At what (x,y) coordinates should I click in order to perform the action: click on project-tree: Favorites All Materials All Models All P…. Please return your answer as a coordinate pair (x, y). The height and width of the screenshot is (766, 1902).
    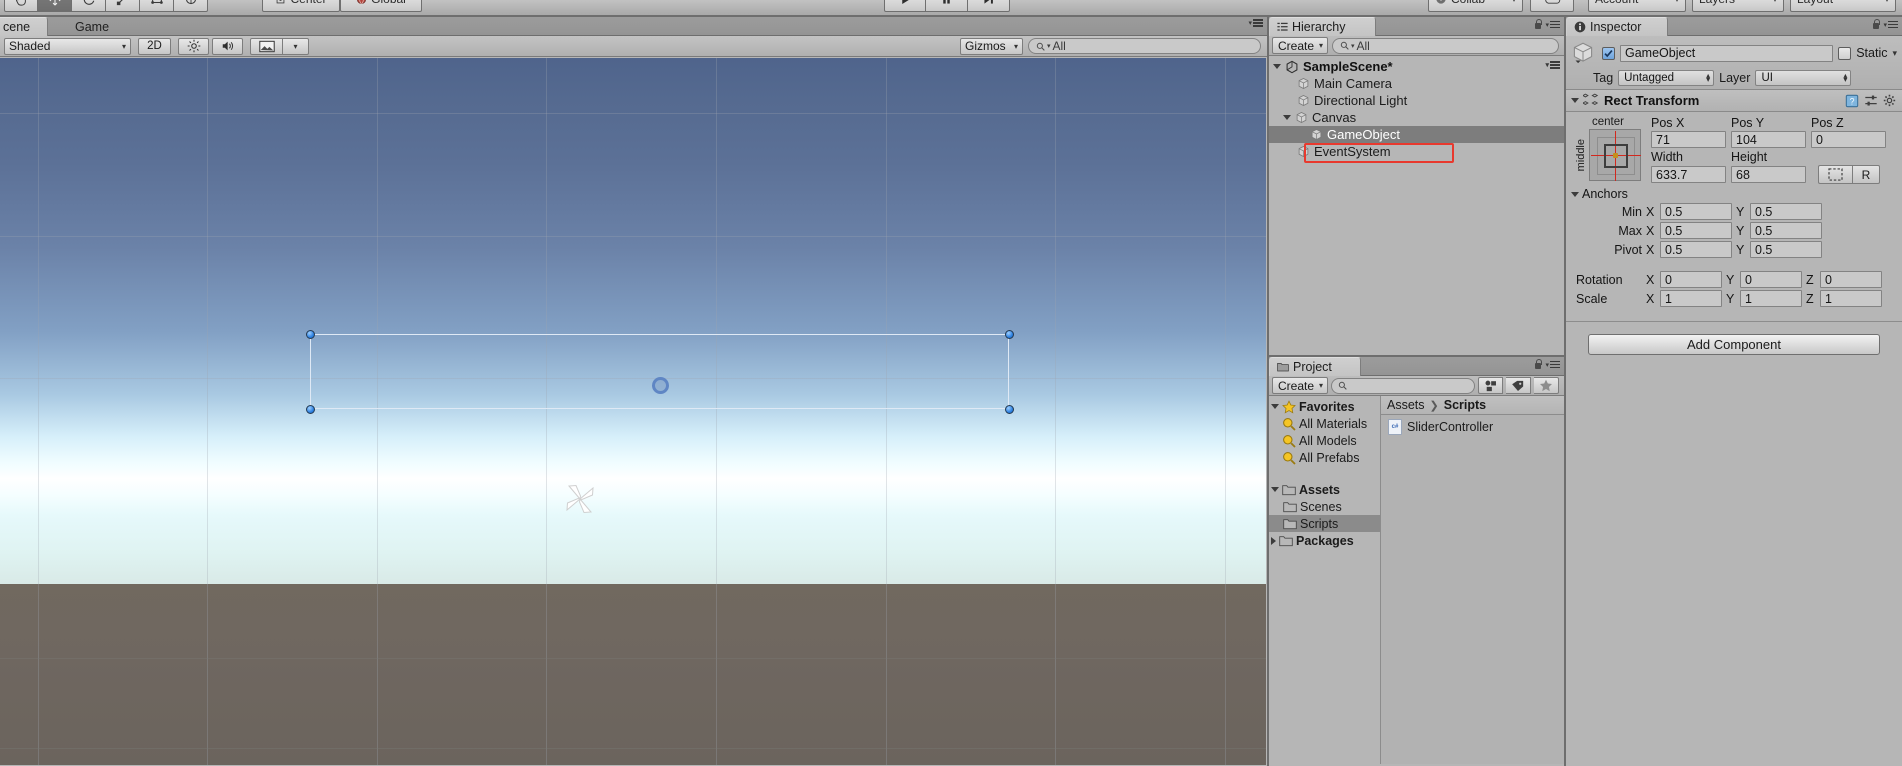
    Looking at the image, I should click on (1325, 580).